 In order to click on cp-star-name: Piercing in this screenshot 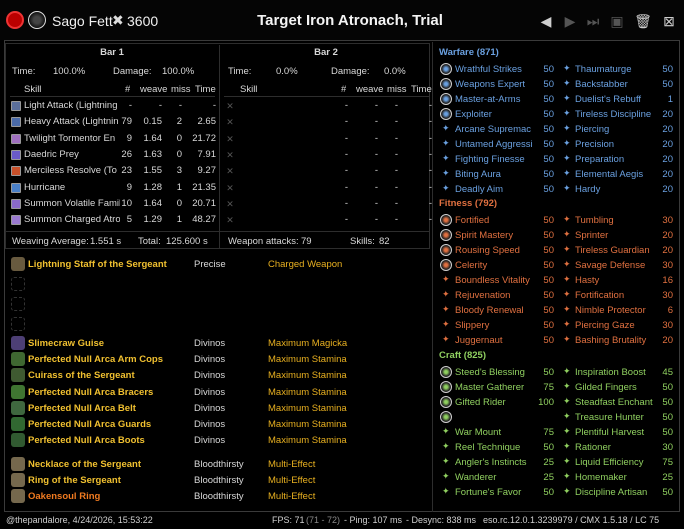, I will do `click(592, 129)`.